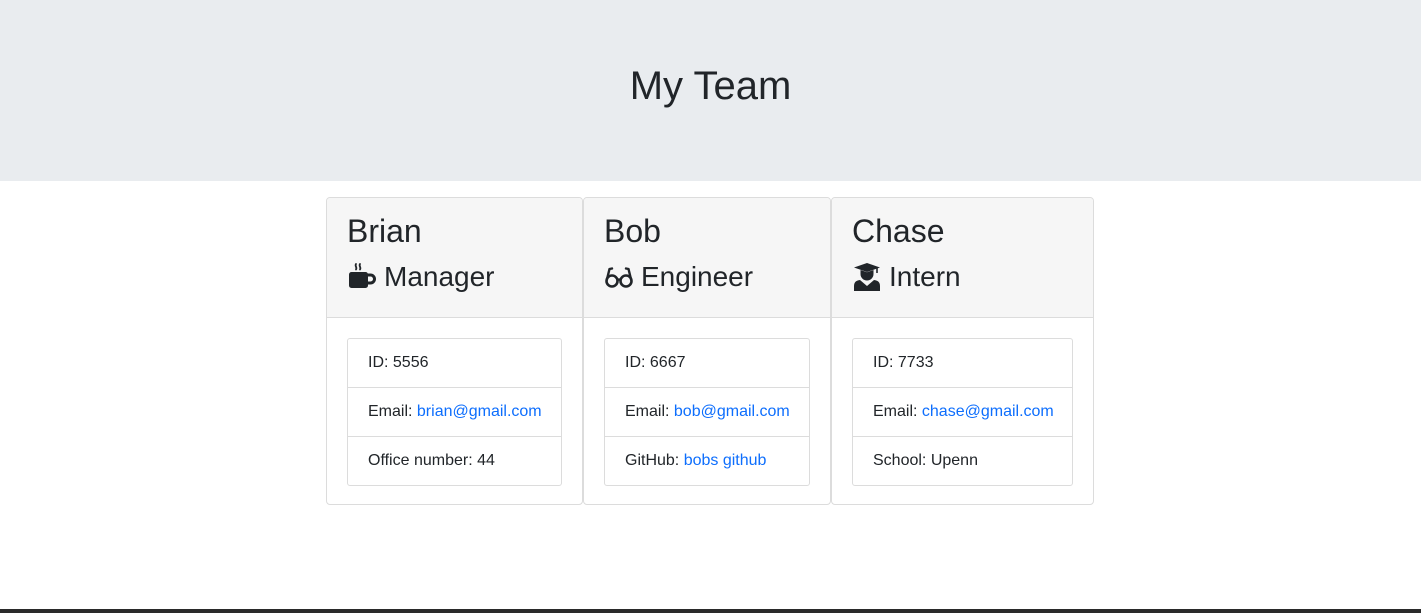  I want to click on github-link: bobs github, so click(725, 460).